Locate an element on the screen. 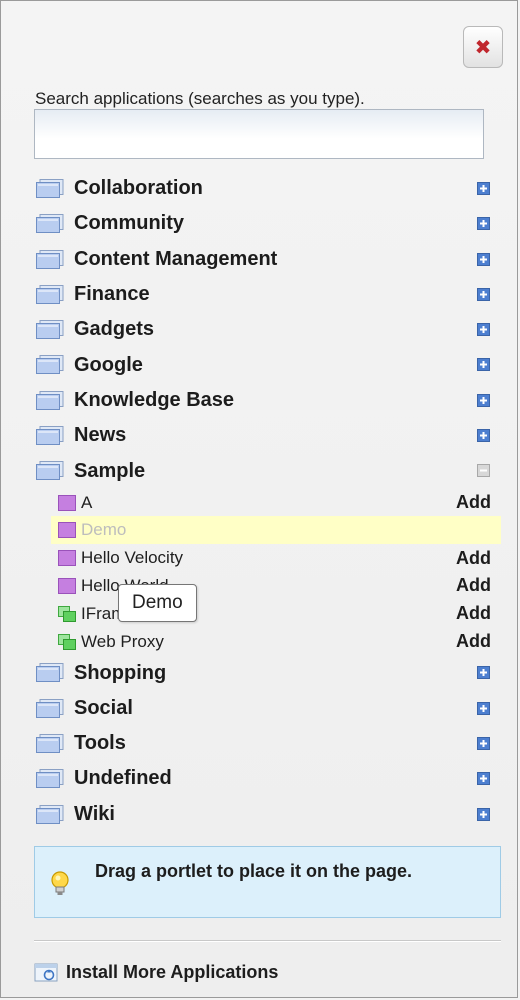 The height and width of the screenshot is (1000, 520). category-gadgets: Gadgets is located at coordinates (260, 329).